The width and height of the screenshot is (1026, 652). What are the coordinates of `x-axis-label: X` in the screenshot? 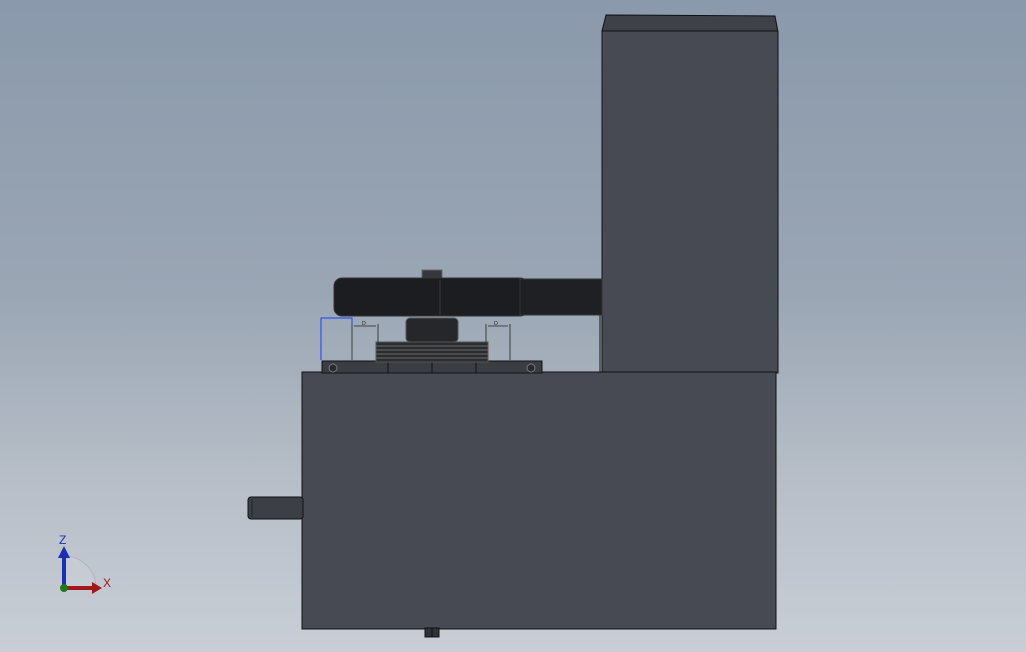 It's located at (107, 583).